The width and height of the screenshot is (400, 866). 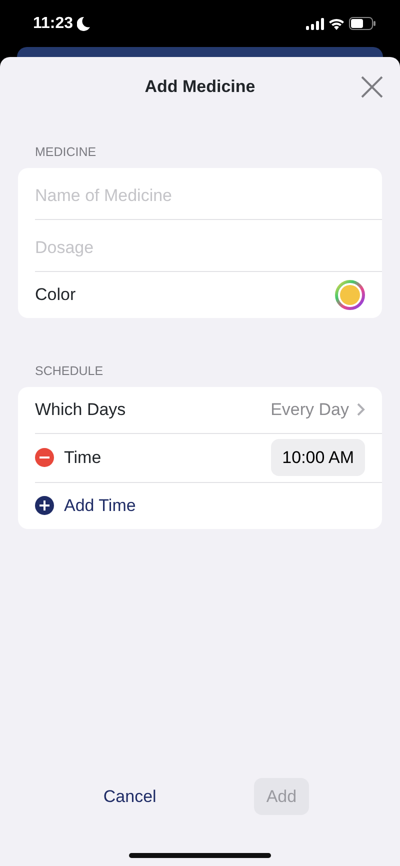 What do you see at coordinates (350, 295) in the screenshot?
I see `color-swatch` at bounding box center [350, 295].